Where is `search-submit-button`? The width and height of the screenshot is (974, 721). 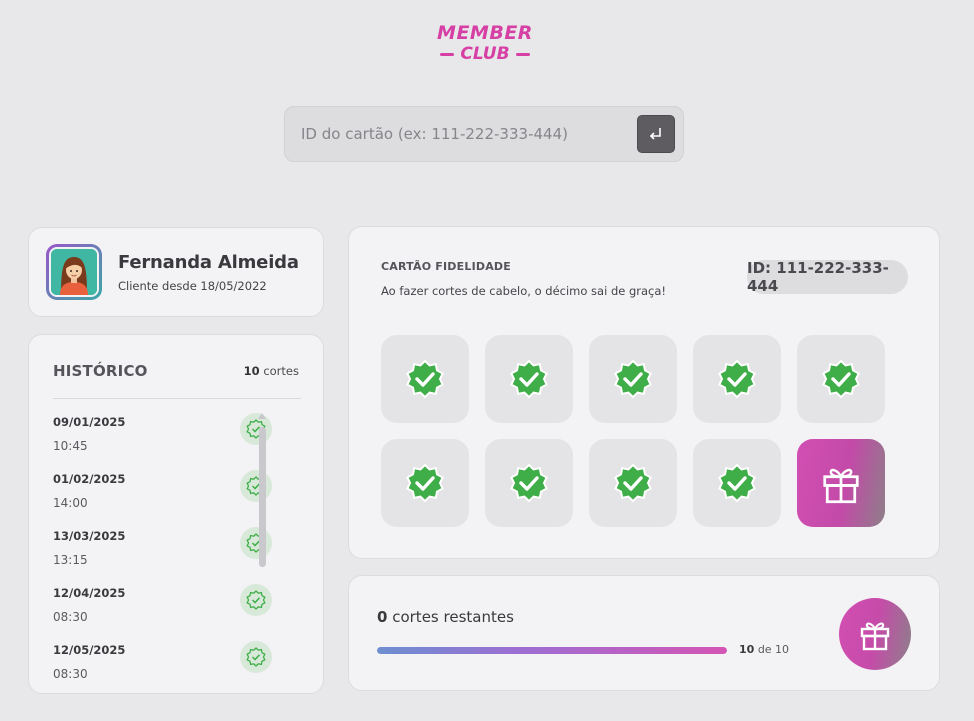
search-submit-button is located at coordinates (656, 134).